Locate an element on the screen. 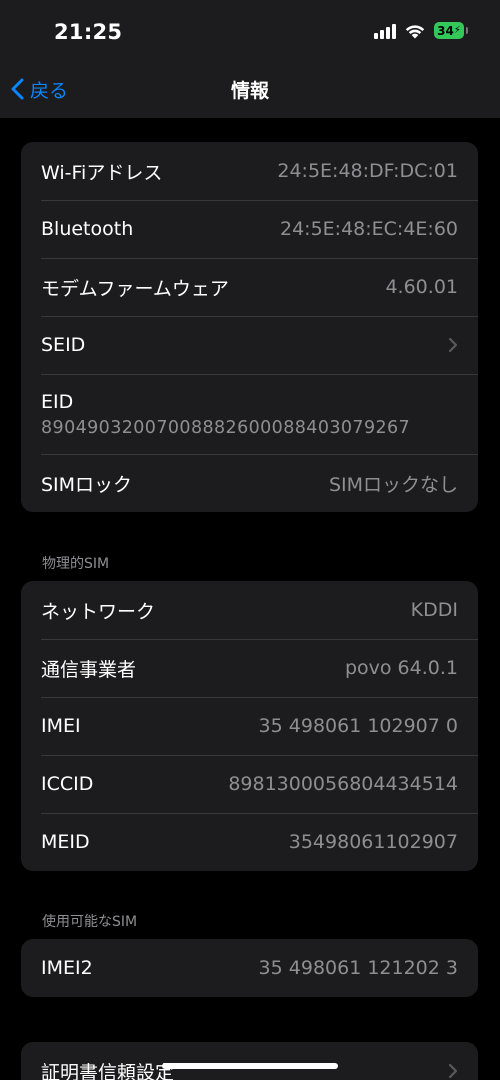 The image size is (500, 1080). row-value: SIMロックなし is located at coordinates (393, 484).